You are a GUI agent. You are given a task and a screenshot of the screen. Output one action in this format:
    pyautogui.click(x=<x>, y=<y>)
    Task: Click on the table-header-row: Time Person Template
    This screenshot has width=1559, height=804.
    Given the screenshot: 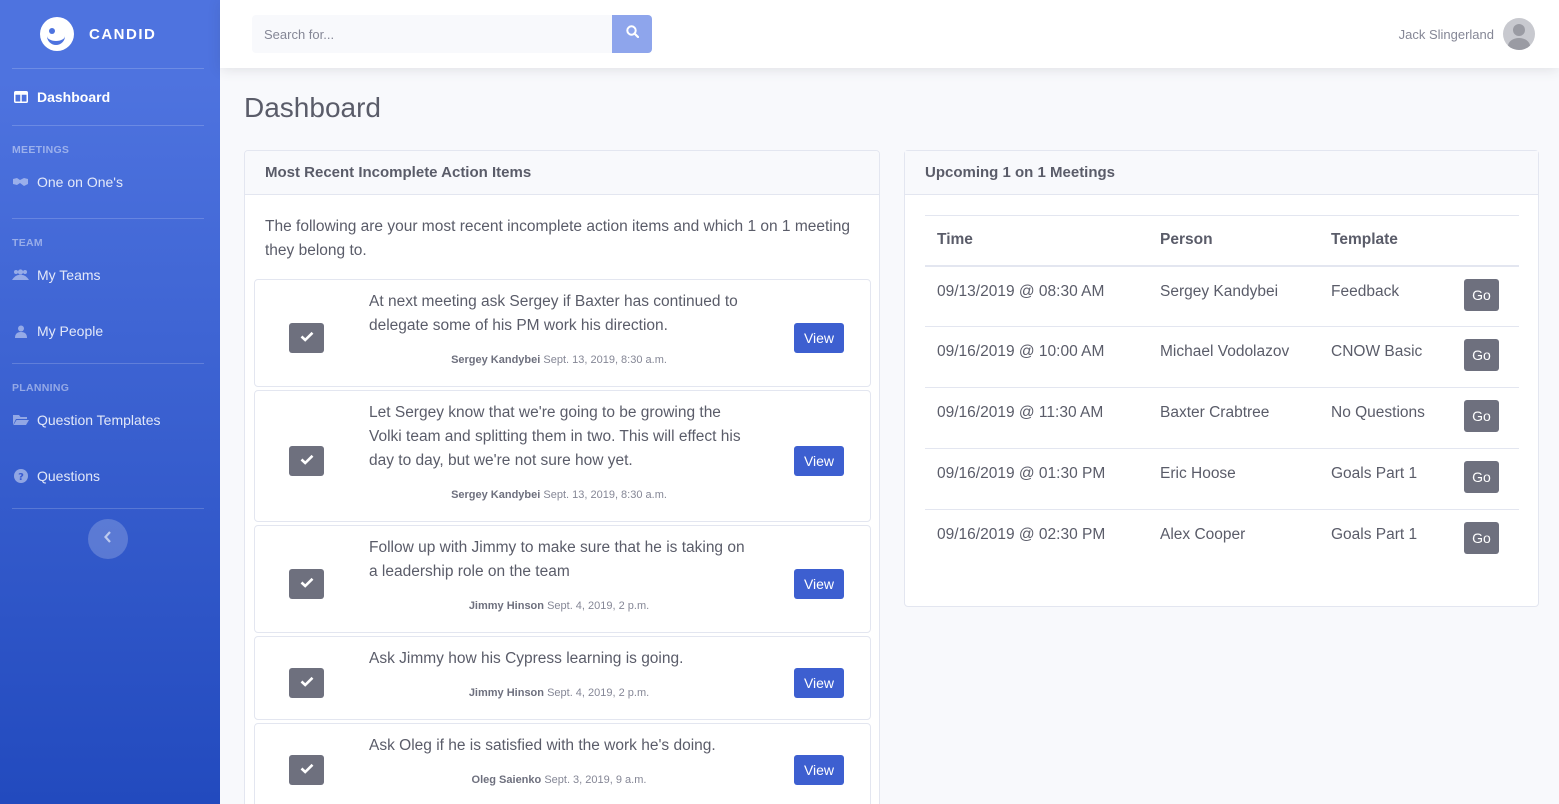 What is the action you would take?
    pyautogui.click(x=1222, y=241)
    